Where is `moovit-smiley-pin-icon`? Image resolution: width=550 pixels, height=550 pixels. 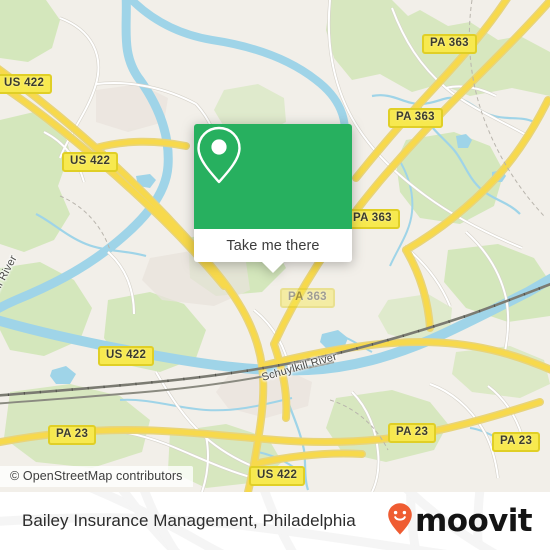 moovit-smiley-pin-icon is located at coordinates (400, 521).